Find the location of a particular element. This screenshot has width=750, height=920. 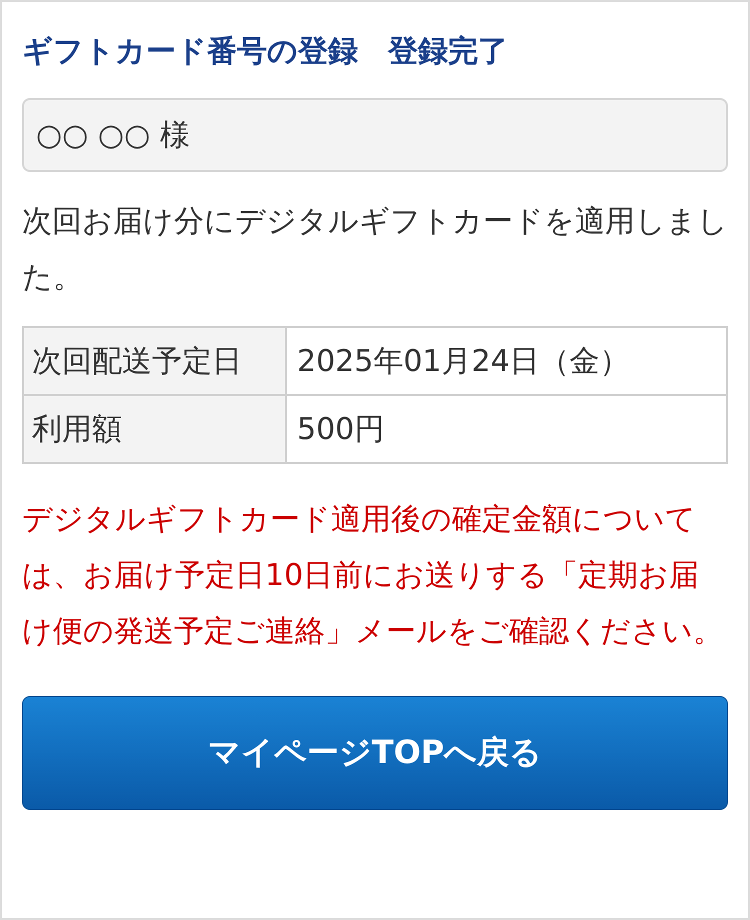

mypage-top-button: マイページTOPへ戻る is located at coordinates (375, 753).